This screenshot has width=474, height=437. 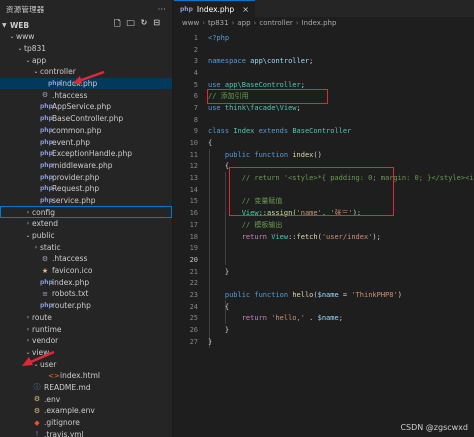 What do you see at coordinates (324, 260) in the screenshot?
I see `code-line: 20` at bounding box center [324, 260].